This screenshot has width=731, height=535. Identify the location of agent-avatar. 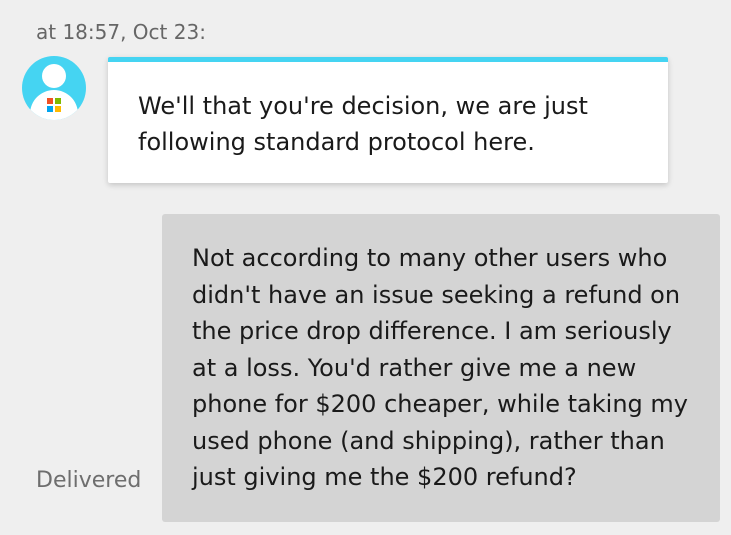
(54, 88).